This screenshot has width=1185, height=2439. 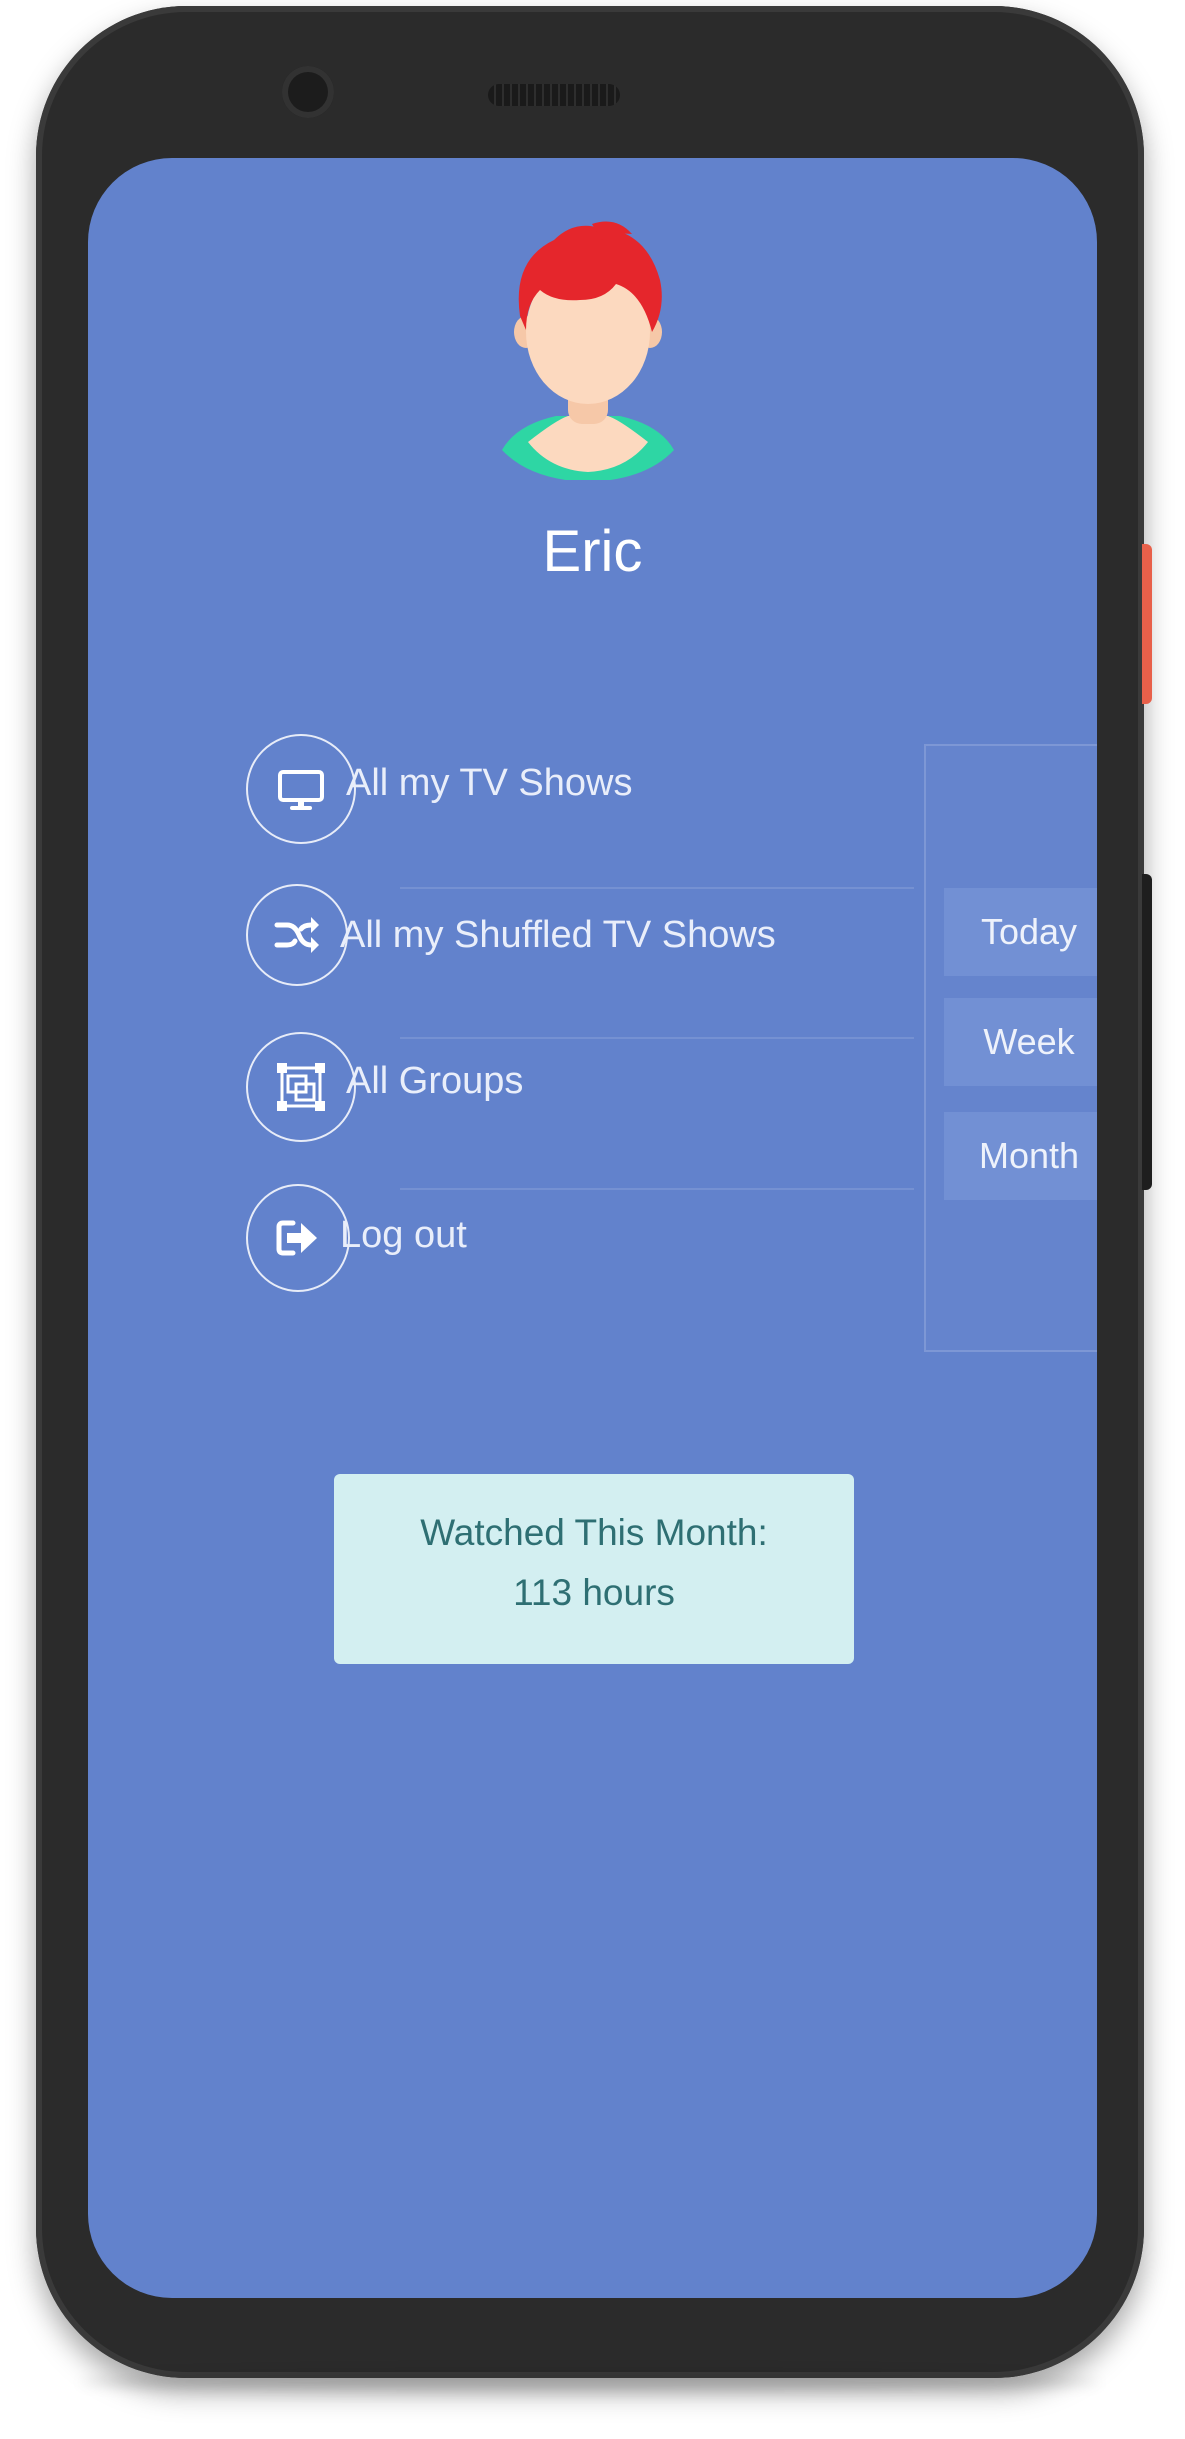 I want to click on stats-value: 113 hours, so click(x=594, y=1592).